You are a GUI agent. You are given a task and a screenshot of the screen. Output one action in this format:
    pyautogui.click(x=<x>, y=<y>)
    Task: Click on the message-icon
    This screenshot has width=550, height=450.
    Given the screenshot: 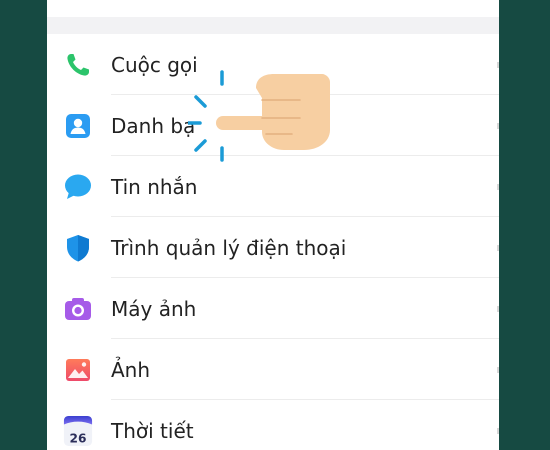 What is the action you would take?
    pyautogui.click(x=78, y=187)
    